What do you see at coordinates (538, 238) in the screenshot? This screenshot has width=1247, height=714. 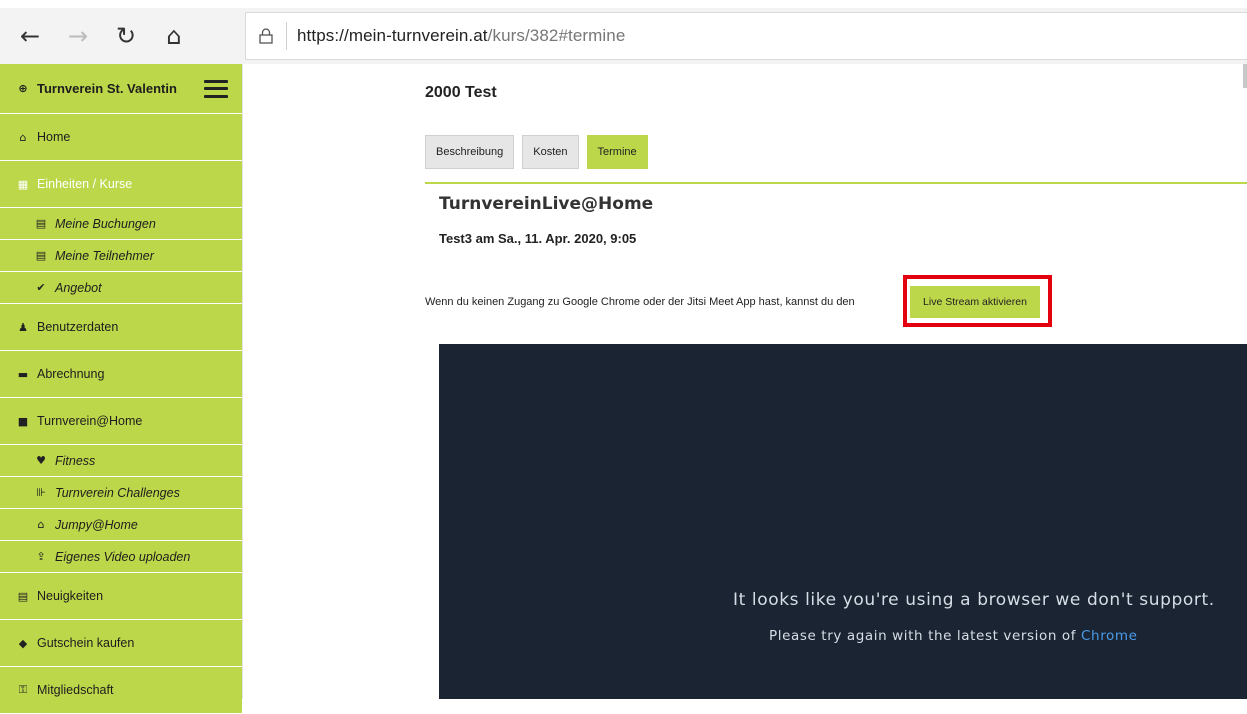 I see `session-info: Test3 am Sa., 11. Apr. 2020, 9:05` at bounding box center [538, 238].